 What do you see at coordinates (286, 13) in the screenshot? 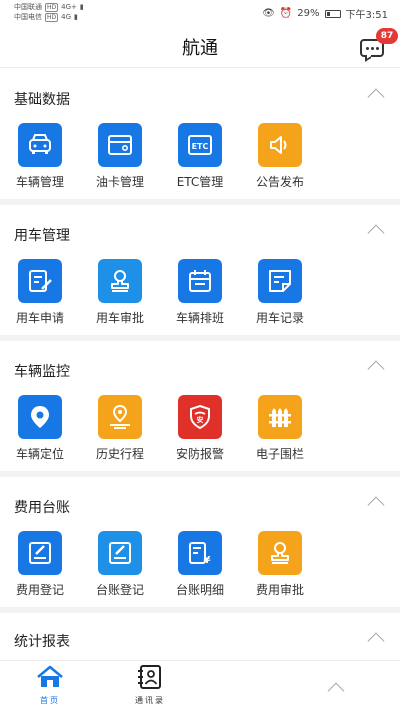
I see `alarm-icon: ⏰` at bounding box center [286, 13].